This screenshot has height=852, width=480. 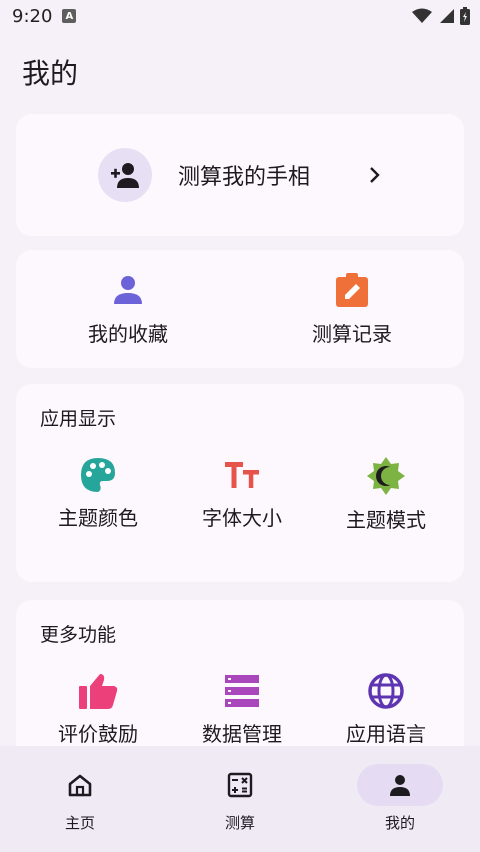 What do you see at coordinates (124, 175) in the screenshot?
I see `add-person-icon` at bounding box center [124, 175].